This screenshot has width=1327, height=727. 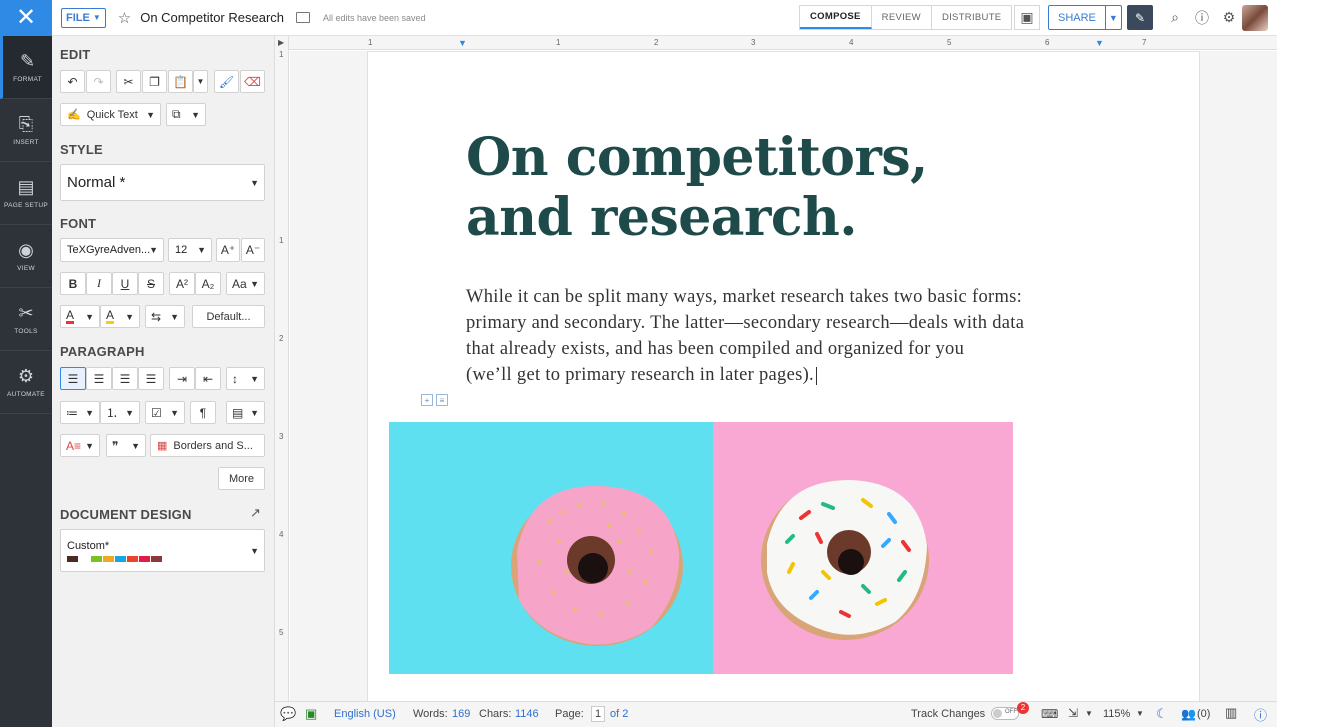 I want to click on superscript-button: A², so click(x=182, y=283).